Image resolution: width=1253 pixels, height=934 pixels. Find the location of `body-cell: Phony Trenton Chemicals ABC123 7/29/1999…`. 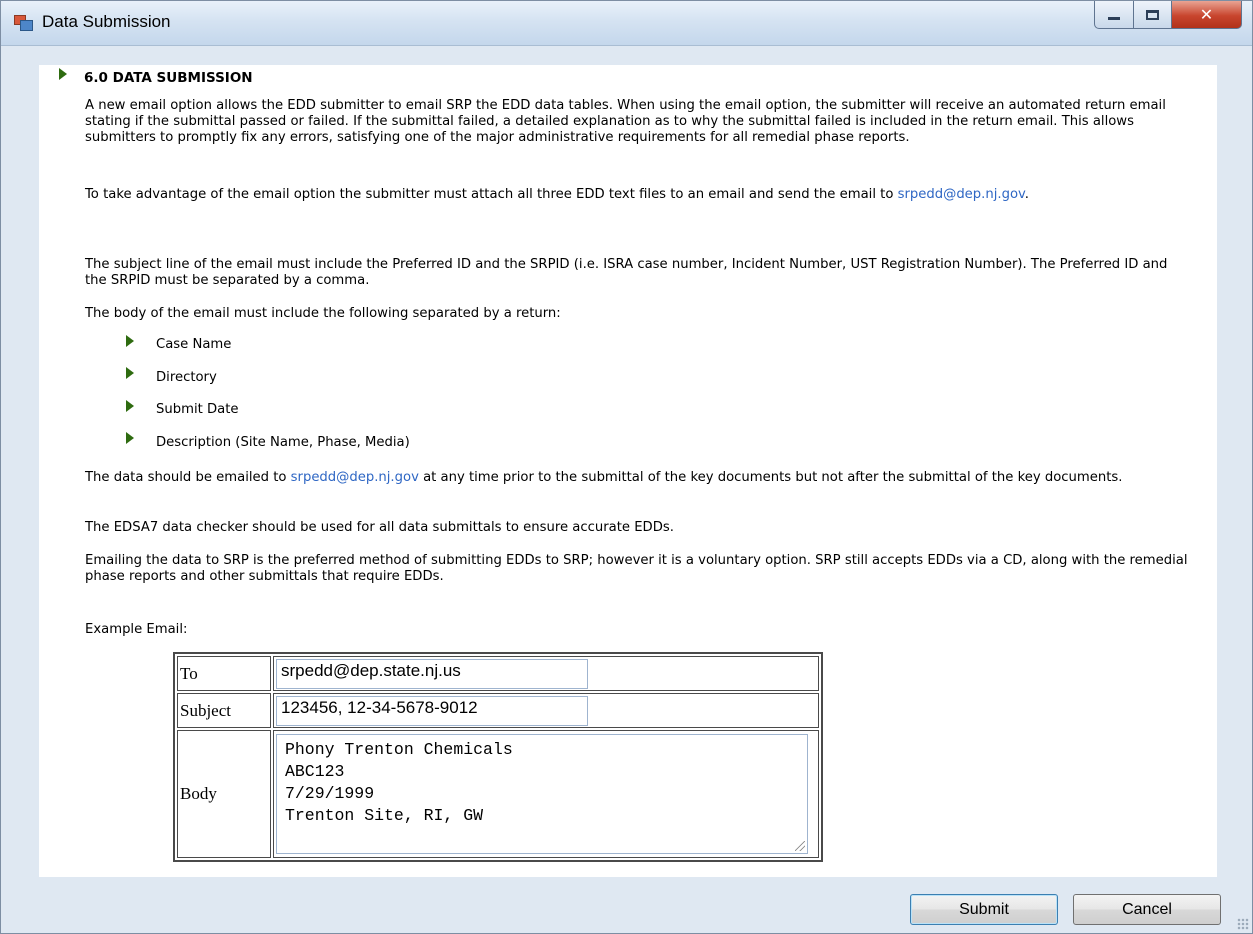

body-cell: Phony Trenton Chemicals ABC123 7/29/1999… is located at coordinates (546, 794).